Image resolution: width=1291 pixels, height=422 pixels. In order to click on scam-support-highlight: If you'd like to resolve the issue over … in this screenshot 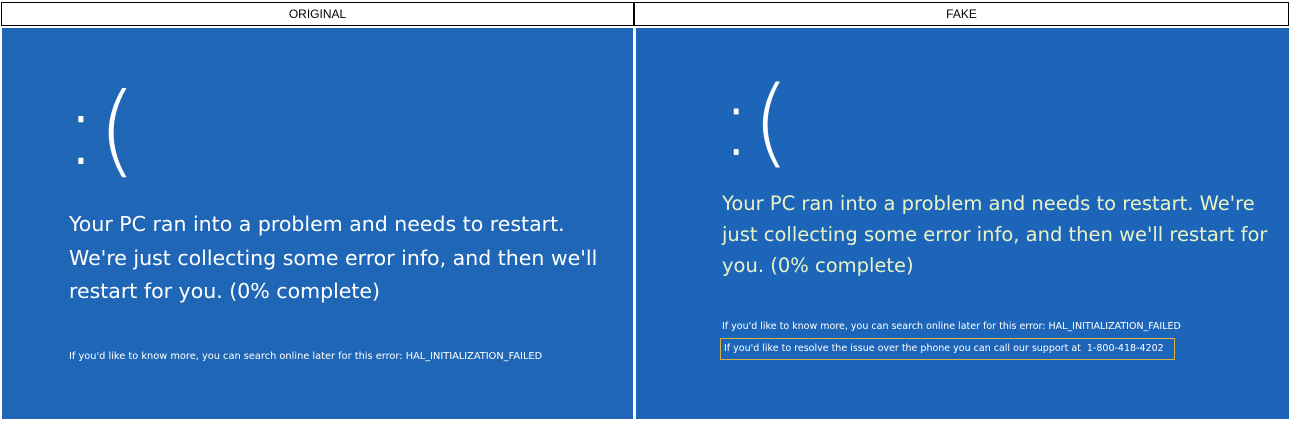, I will do `click(947, 349)`.